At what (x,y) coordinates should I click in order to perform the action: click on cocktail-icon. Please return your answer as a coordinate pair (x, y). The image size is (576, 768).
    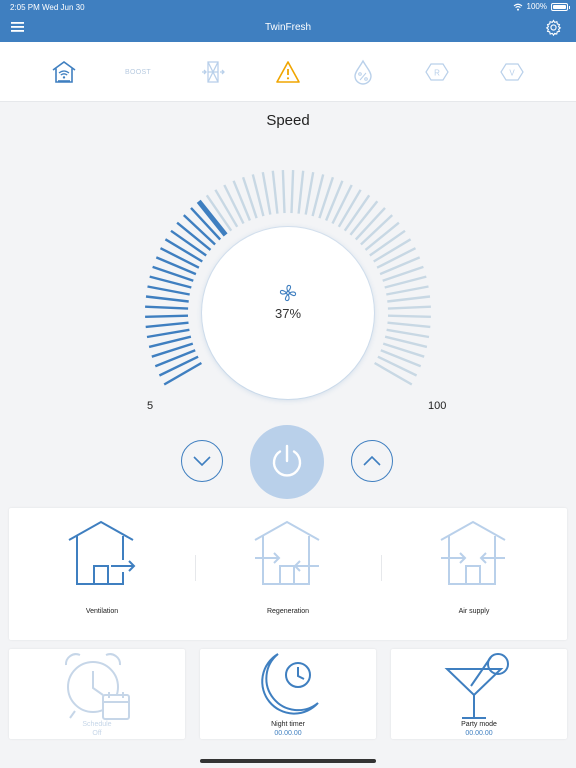
    Looking at the image, I should click on (476, 686).